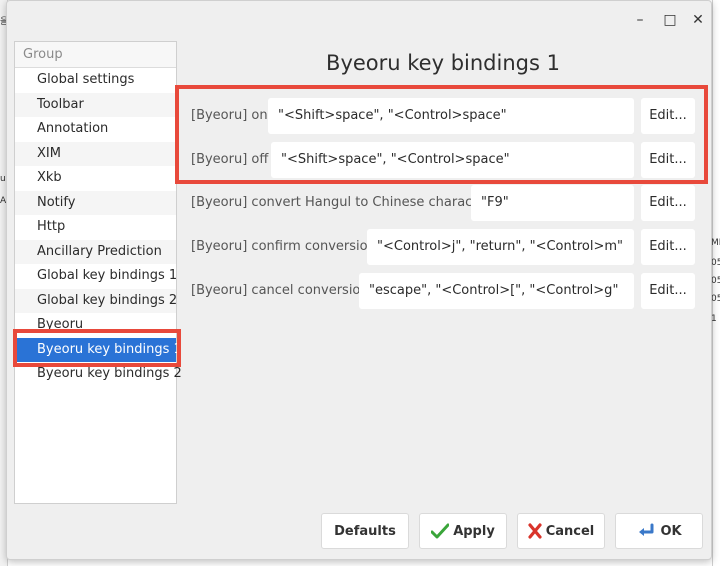 This screenshot has width=720, height=566. Describe the element at coordinates (671, 531) in the screenshot. I see `ok-button-label: OK` at that location.